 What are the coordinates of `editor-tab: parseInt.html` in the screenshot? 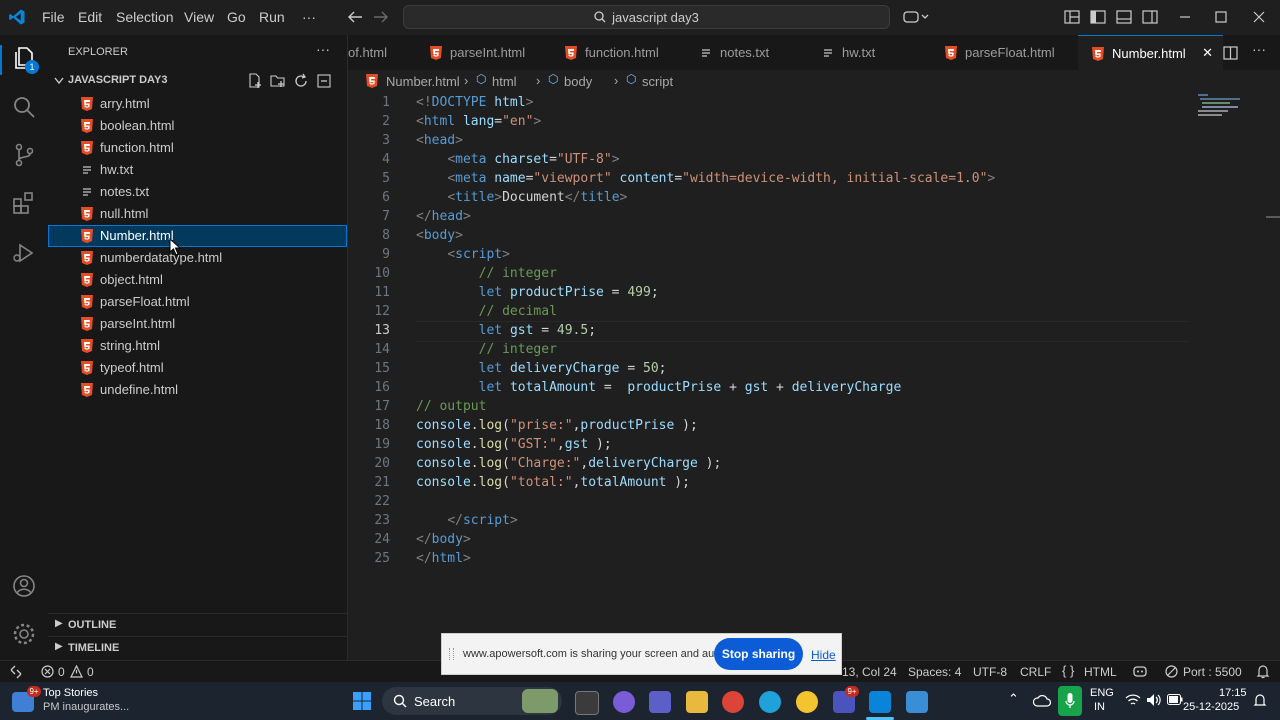 It's located at (483, 52).